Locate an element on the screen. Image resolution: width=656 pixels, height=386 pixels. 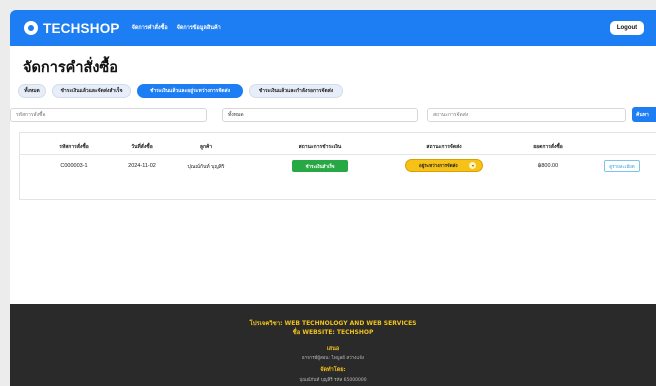
payment-status-select: ทั้งหมด is located at coordinates (320, 115).